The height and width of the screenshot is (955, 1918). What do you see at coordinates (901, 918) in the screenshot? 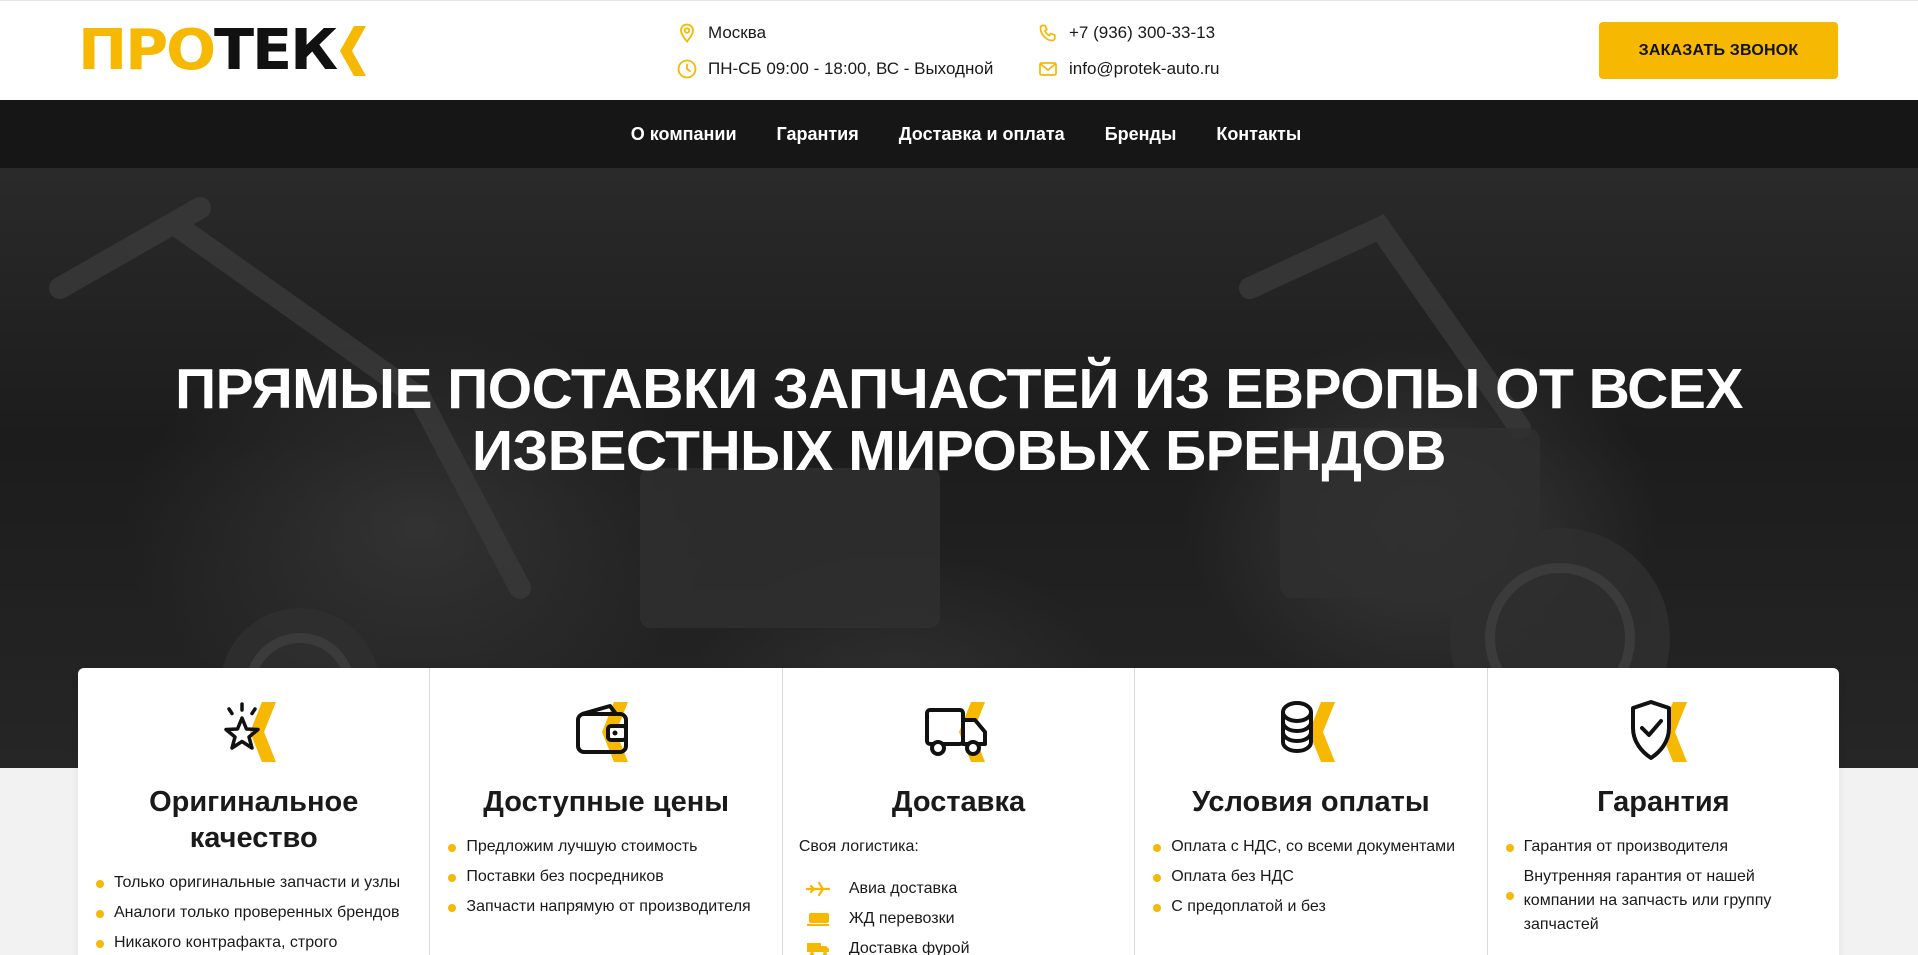
I see `list-item-label: ЖД перевозки` at bounding box center [901, 918].